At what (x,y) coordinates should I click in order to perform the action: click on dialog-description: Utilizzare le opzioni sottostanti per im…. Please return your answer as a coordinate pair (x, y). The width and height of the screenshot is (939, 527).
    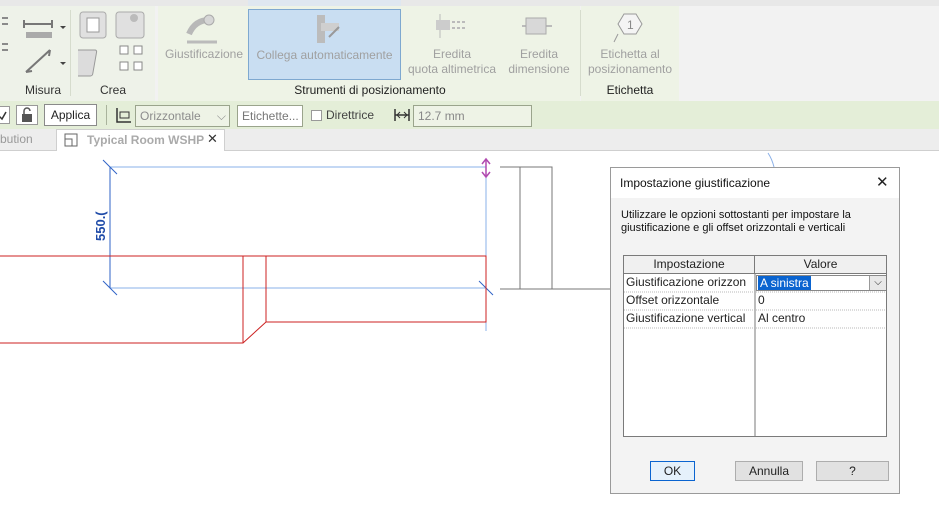
    Looking at the image, I should click on (736, 221).